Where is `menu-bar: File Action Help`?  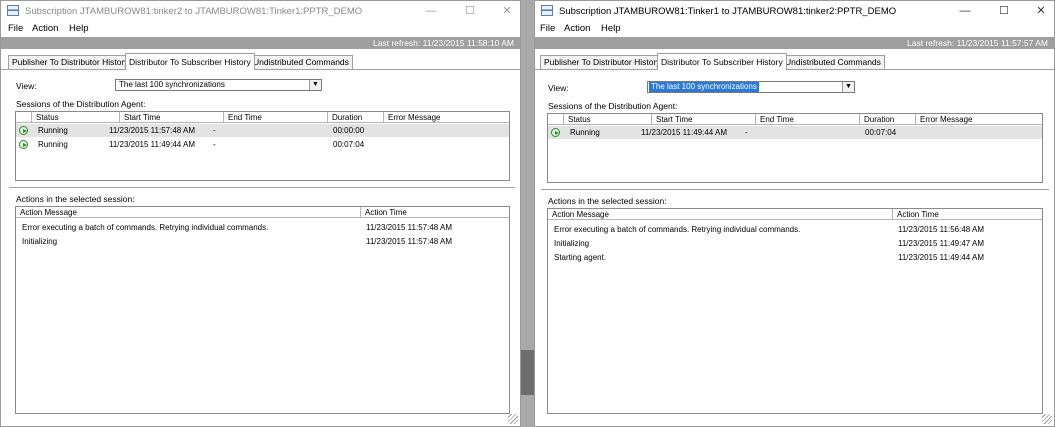 menu-bar: File Action Help is located at coordinates (260, 29).